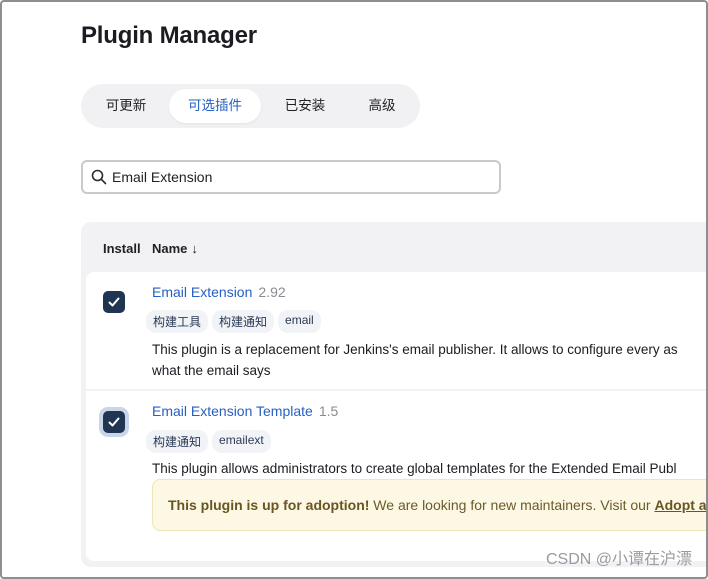 The height and width of the screenshot is (579, 708). Describe the element at coordinates (680, 505) in the screenshot. I see `adopt-plugin-link: Adopt a` at that location.